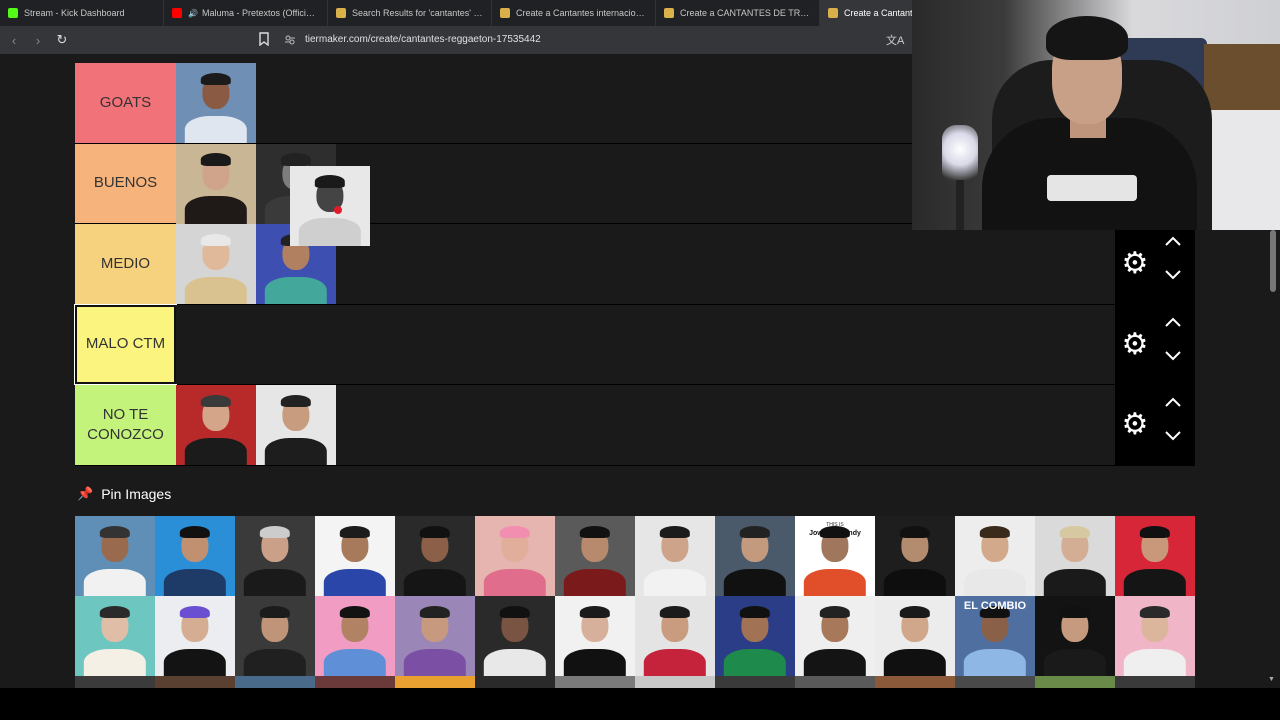  Describe the element at coordinates (38, 40) in the screenshot. I see `forward-icon: ›` at that location.